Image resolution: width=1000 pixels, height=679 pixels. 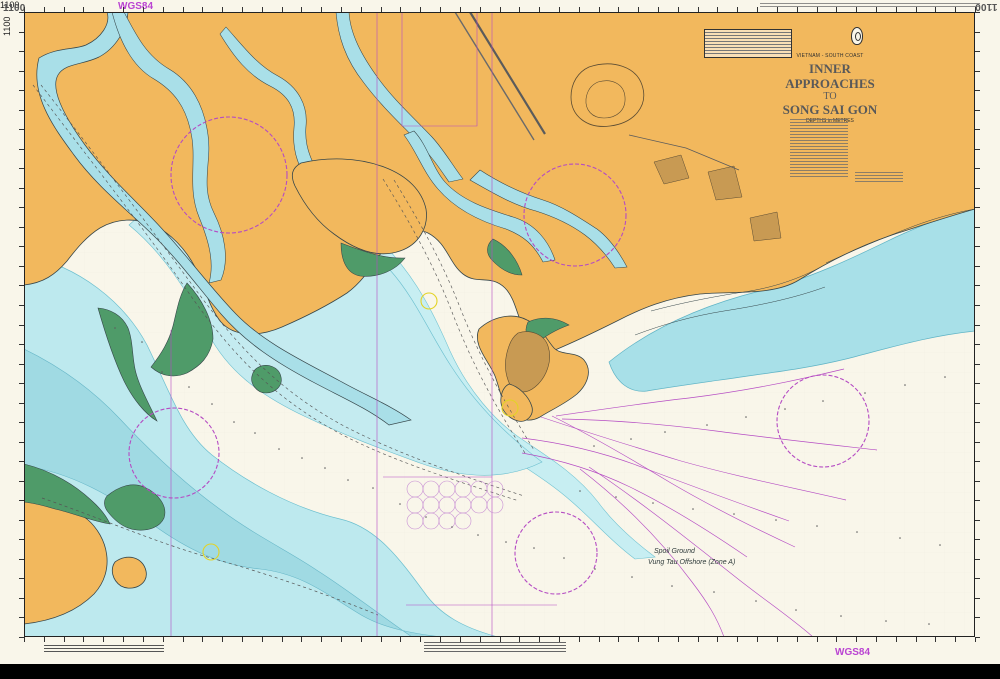 I want to click on left-side-chart-number: 1100, so click(x=7, y=26).